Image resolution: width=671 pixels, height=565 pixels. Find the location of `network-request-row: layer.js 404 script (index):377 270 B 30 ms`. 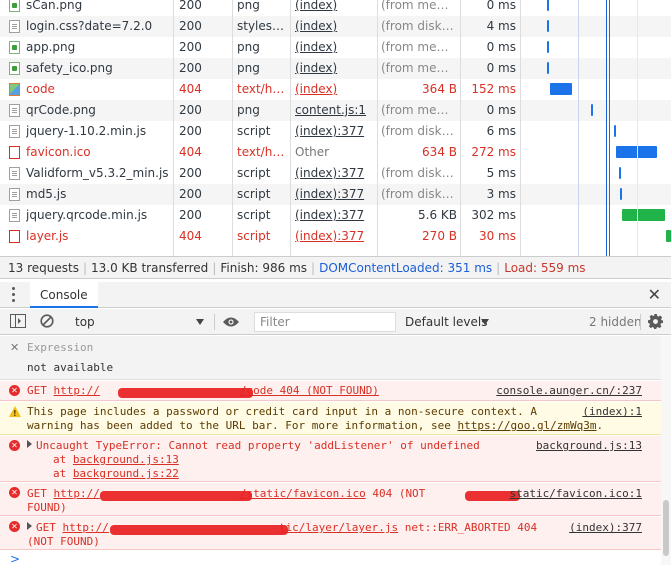

network-request-row: layer.js 404 script (index):377 270 B 30 ms is located at coordinates (335, 236).